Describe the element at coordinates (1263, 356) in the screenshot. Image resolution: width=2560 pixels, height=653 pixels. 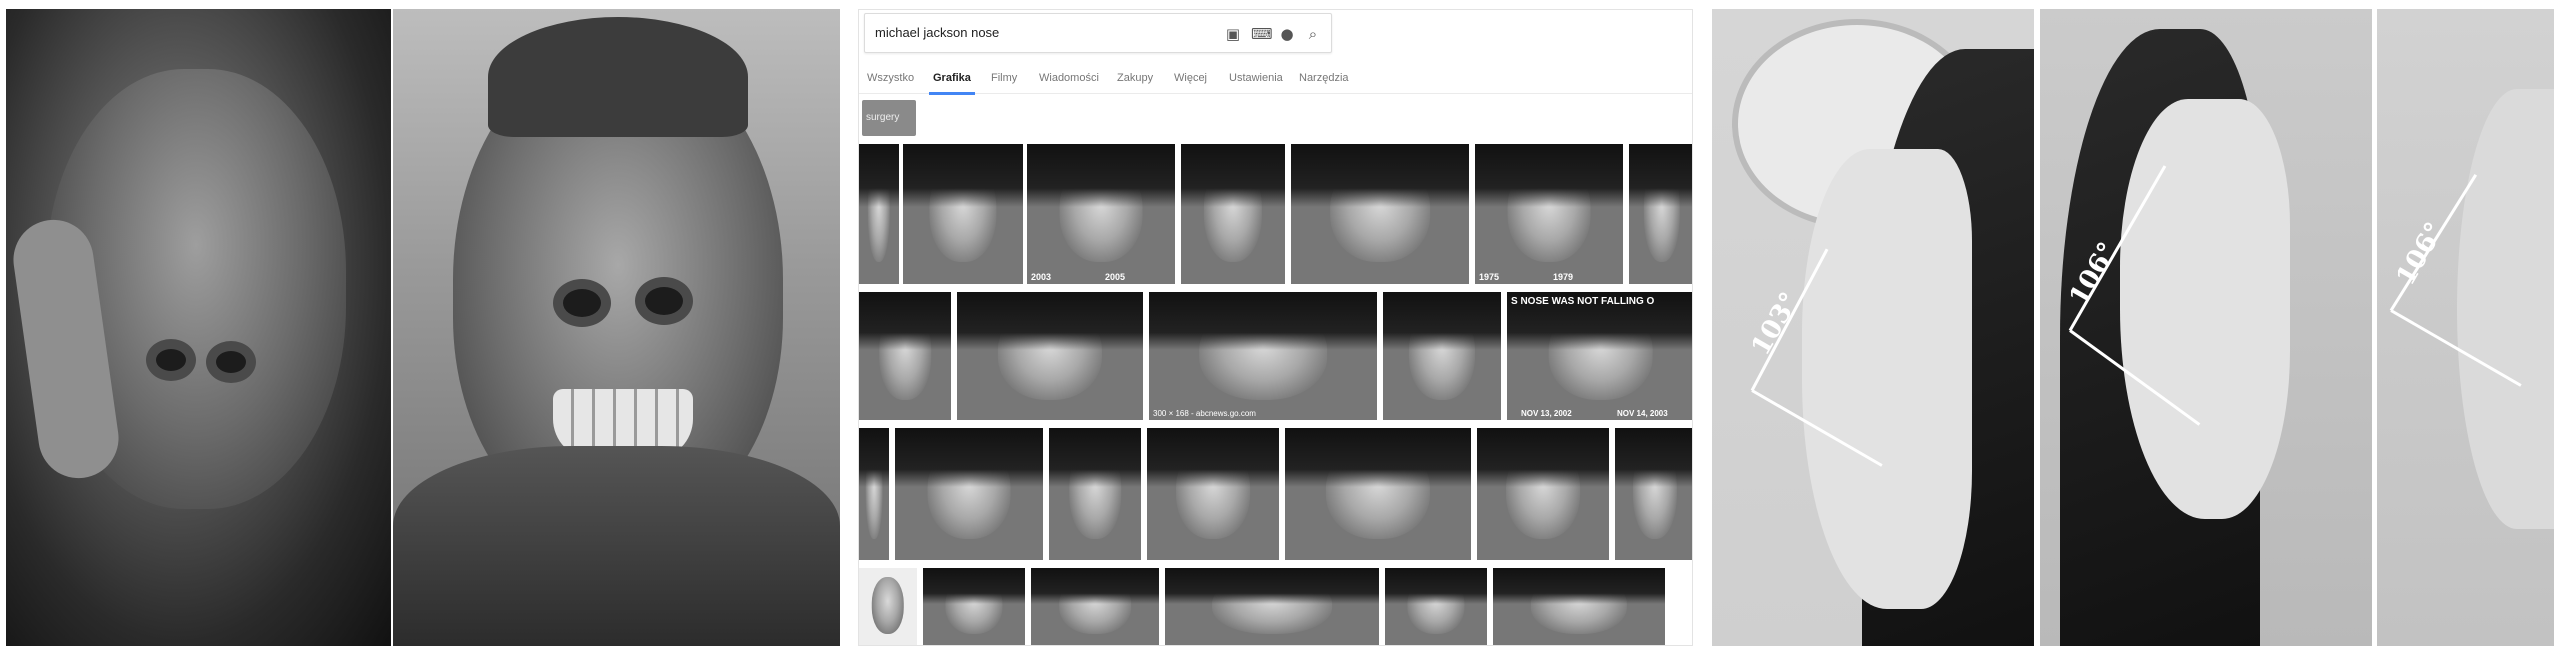
I see `result-thumbnail: 300 × 168 - abcnews.go.com` at that location.